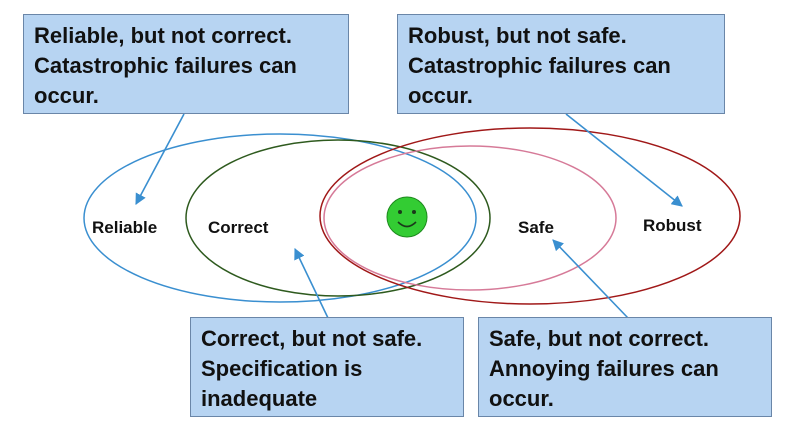 The image size is (808, 433). I want to click on callout-line: Reliable, but not correct., so click(163, 35).